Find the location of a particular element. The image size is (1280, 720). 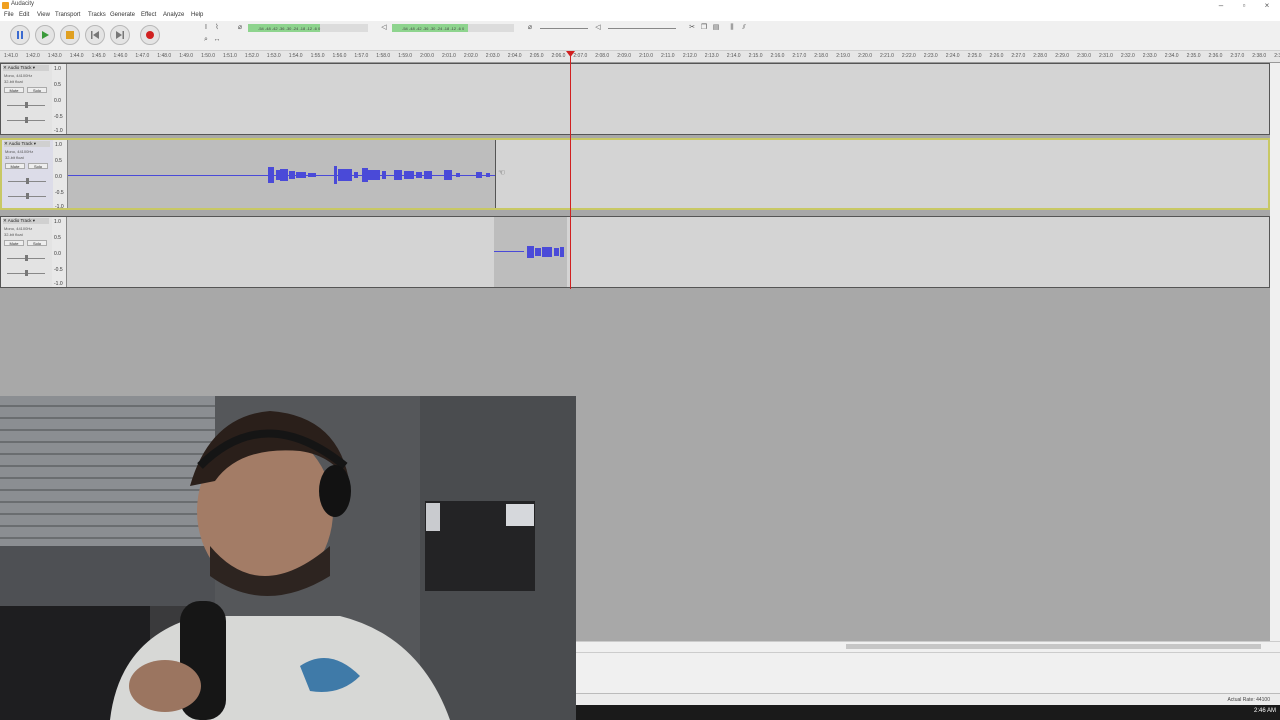

ruler-tick-label: 1:59.0 is located at coordinates (405, 56).